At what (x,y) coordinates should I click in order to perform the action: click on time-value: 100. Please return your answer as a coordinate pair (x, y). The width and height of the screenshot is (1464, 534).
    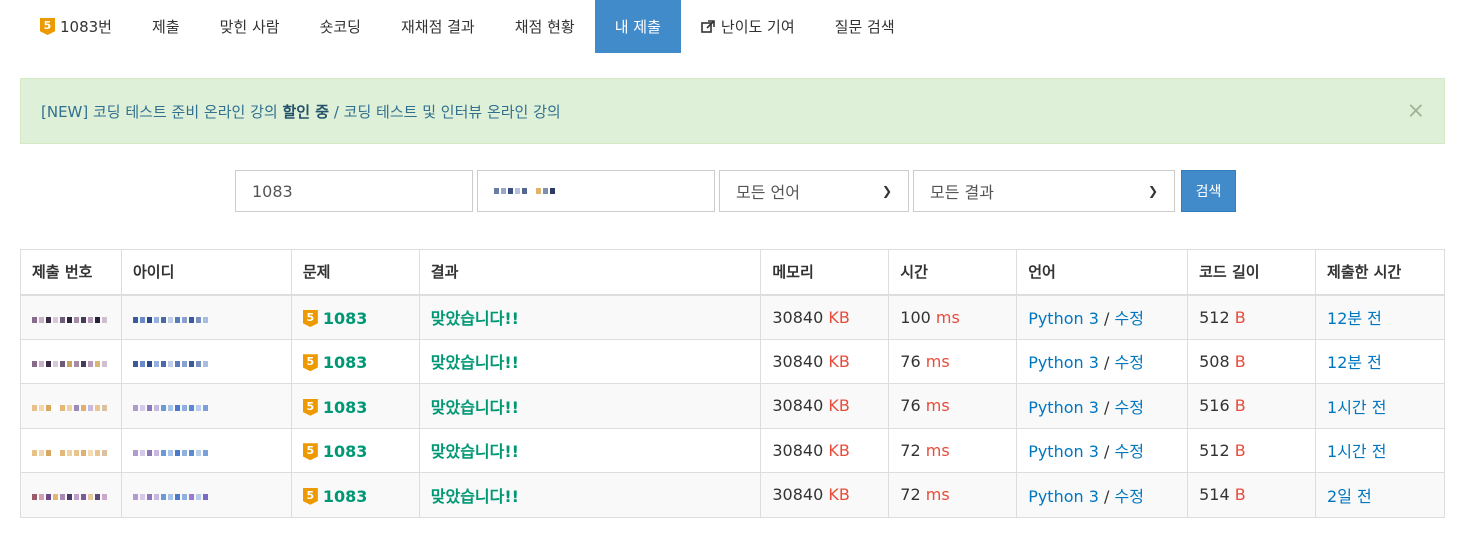
    Looking at the image, I should click on (915, 317).